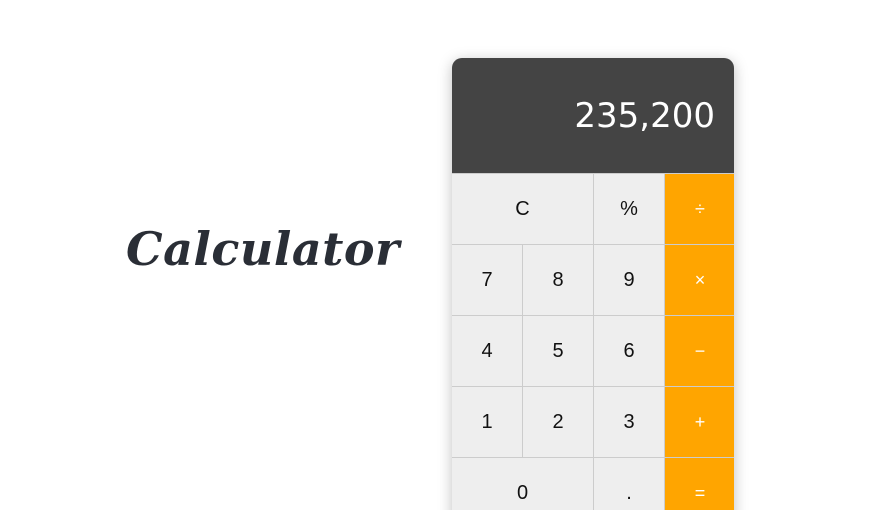 The image size is (876, 510). Describe the element at coordinates (558, 351) in the screenshot. I see `digit-5-button: 5` at that location.